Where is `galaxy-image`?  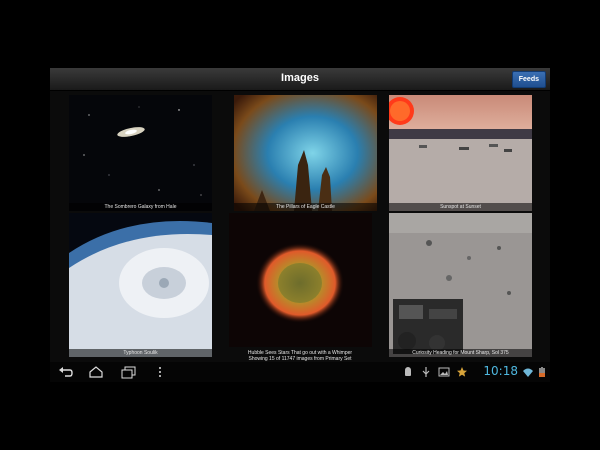
galaxy-image is located at coordinates (140, 153).